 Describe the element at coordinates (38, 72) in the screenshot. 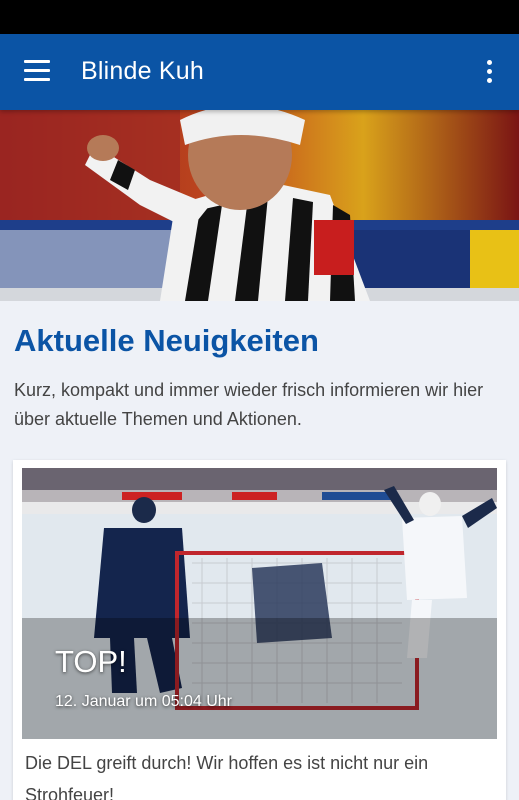

I see `hamburger-menu-icon` at that location.